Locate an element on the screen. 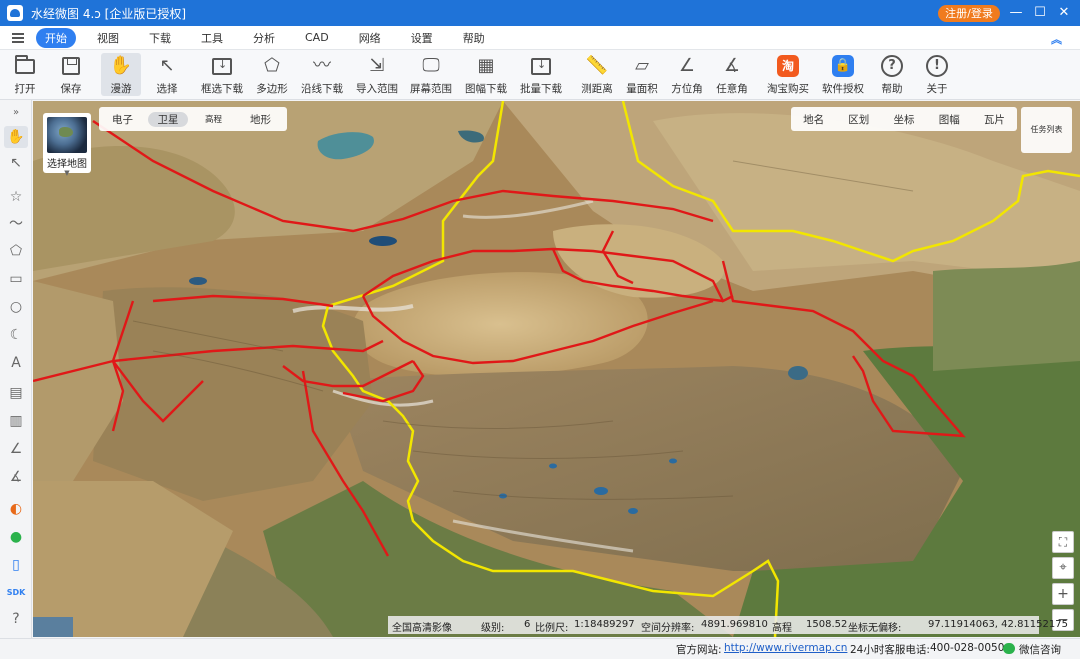 This screenshot has width=1080, height=659. batch-download-button: 批量下载 is located at coordinates (541, 74).